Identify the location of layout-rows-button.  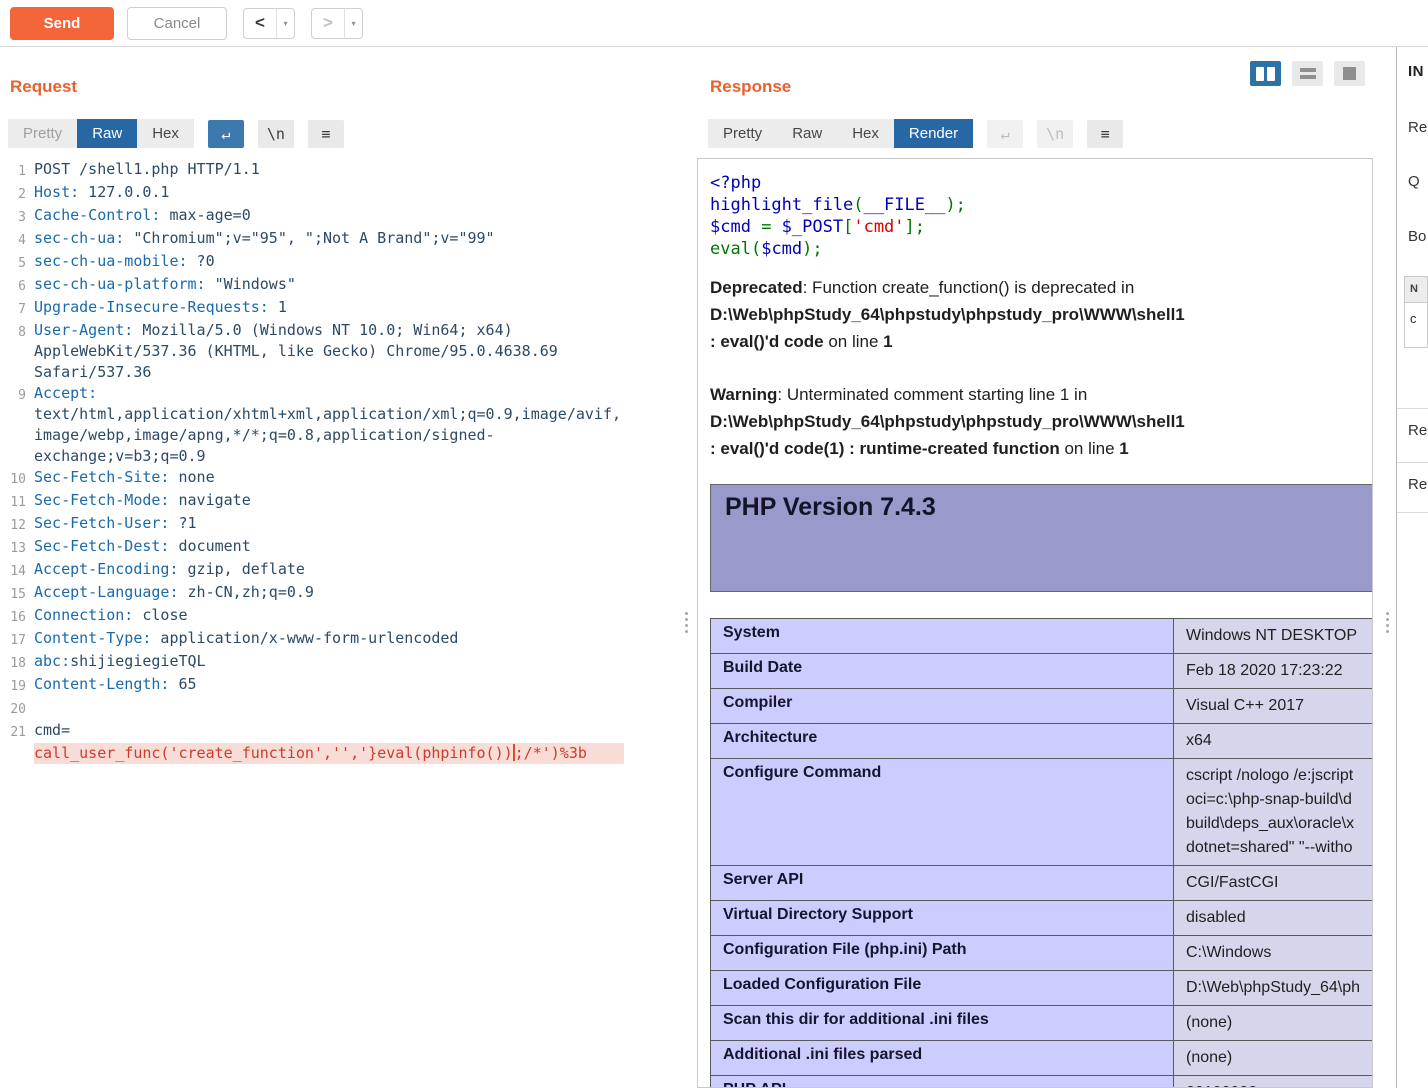
(1307, 73).